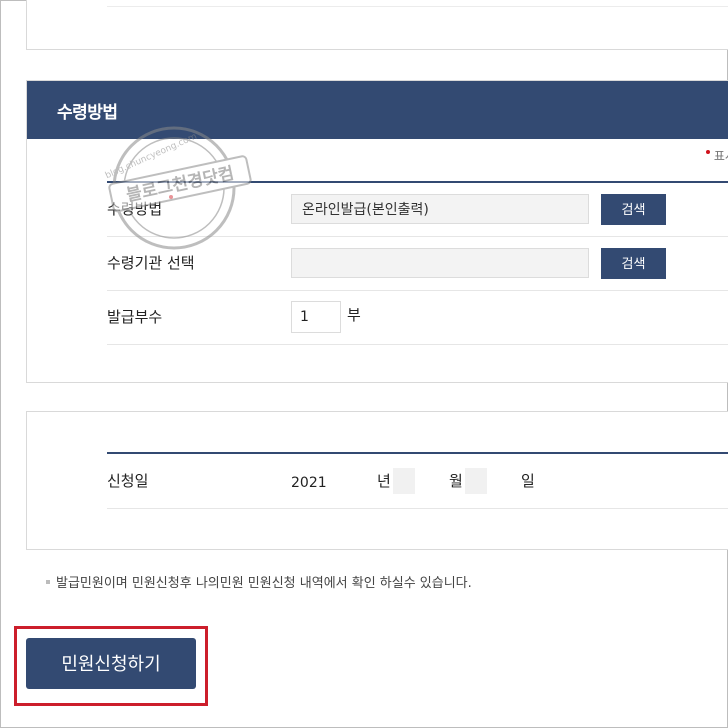 The height and width of the screenshot is (728, 728). I want to click on date-form-table: 신청일 2021 년 월 일, so click(417, 480).